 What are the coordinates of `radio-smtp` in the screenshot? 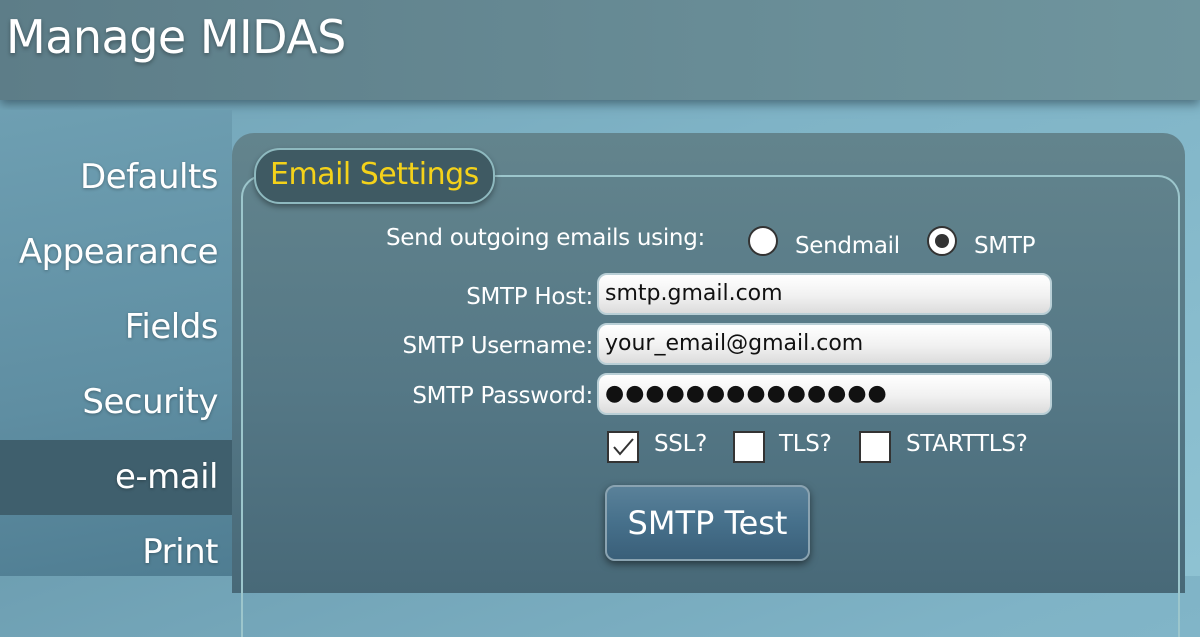 It's located at (942, 241).